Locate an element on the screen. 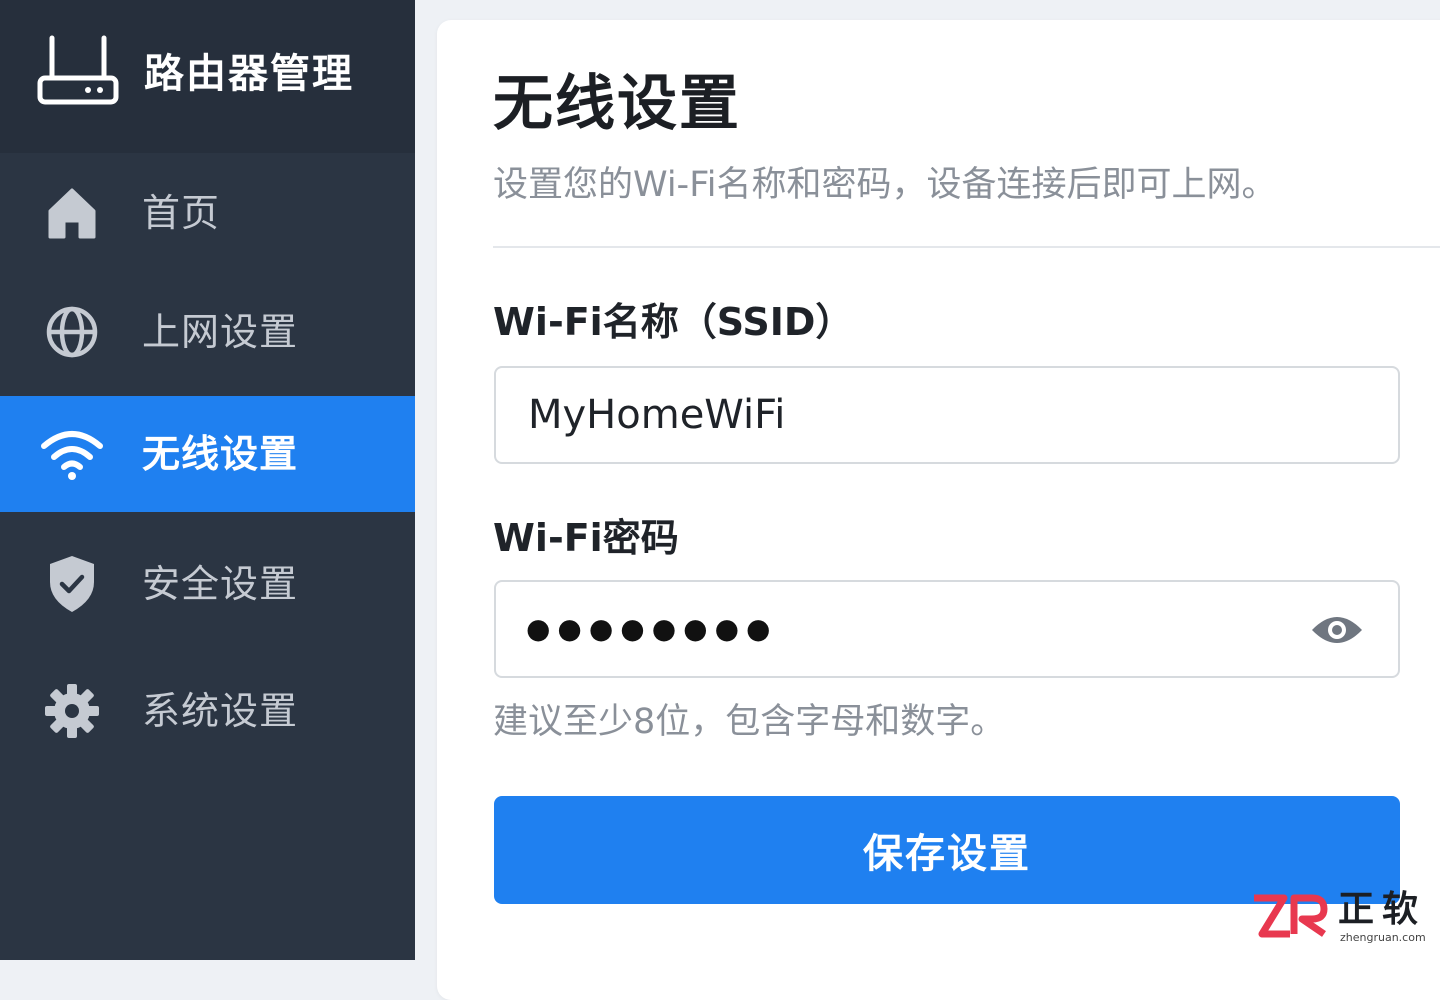  sidebar-item-label: 首页 is located at coordinates (181, 213).